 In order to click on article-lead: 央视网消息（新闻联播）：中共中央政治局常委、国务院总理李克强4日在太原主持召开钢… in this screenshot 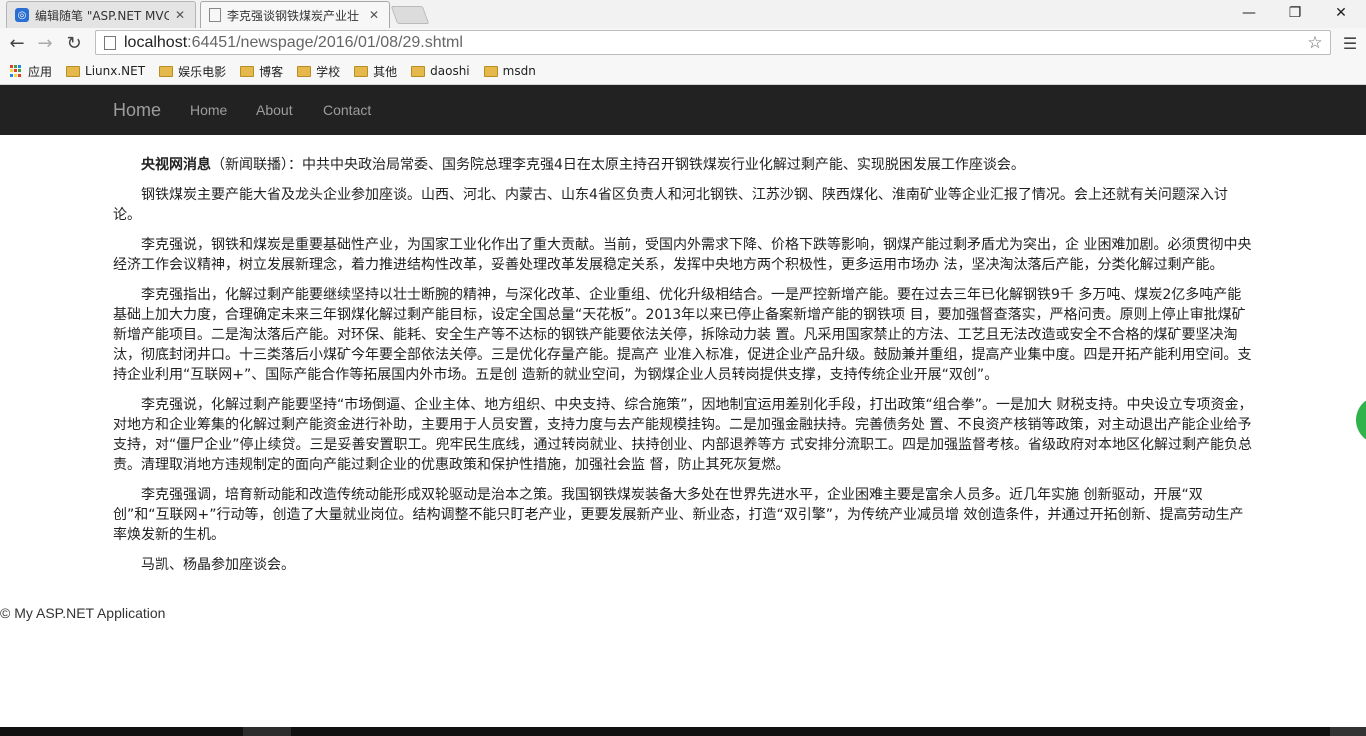, I will do `click(684, 165)`.